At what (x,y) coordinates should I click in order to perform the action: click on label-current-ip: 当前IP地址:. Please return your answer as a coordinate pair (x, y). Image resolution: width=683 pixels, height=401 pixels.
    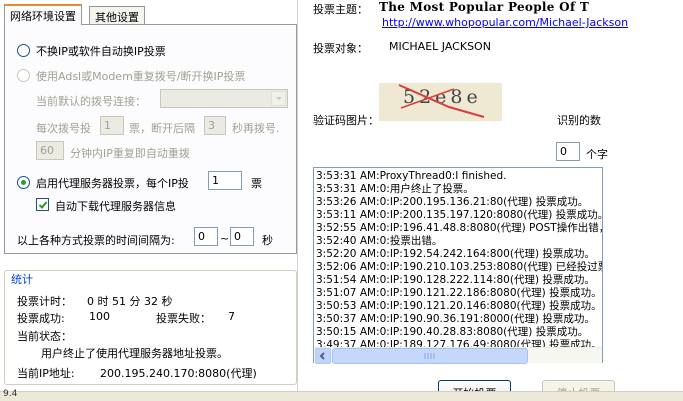
    Looking at the image, I should click on (46, 373).